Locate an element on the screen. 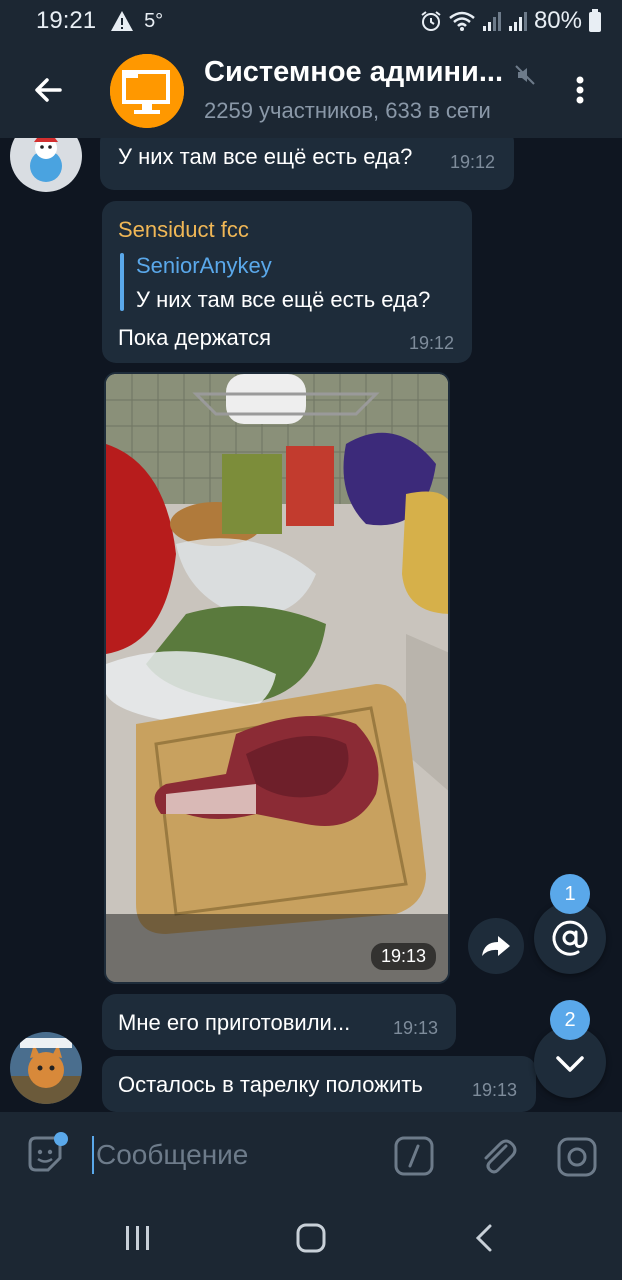  unread-count-badge: 2 is located at coordinates (570, 1020).